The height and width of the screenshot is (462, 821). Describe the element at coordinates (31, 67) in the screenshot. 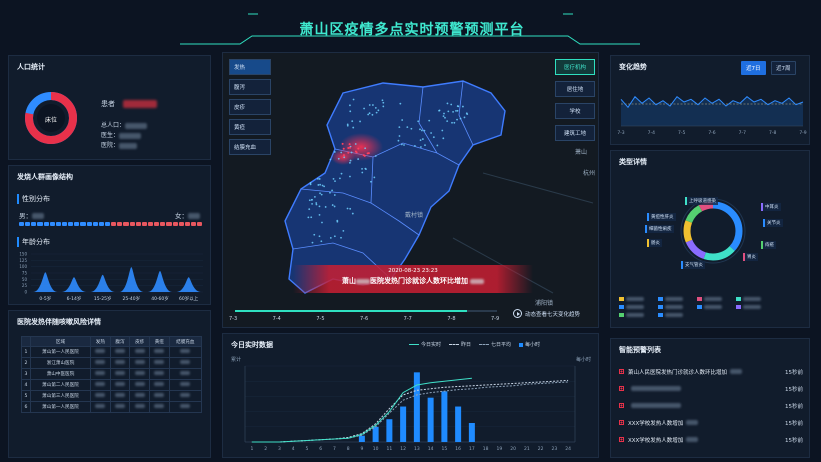

I see `population-title: 人口统计` at that location.